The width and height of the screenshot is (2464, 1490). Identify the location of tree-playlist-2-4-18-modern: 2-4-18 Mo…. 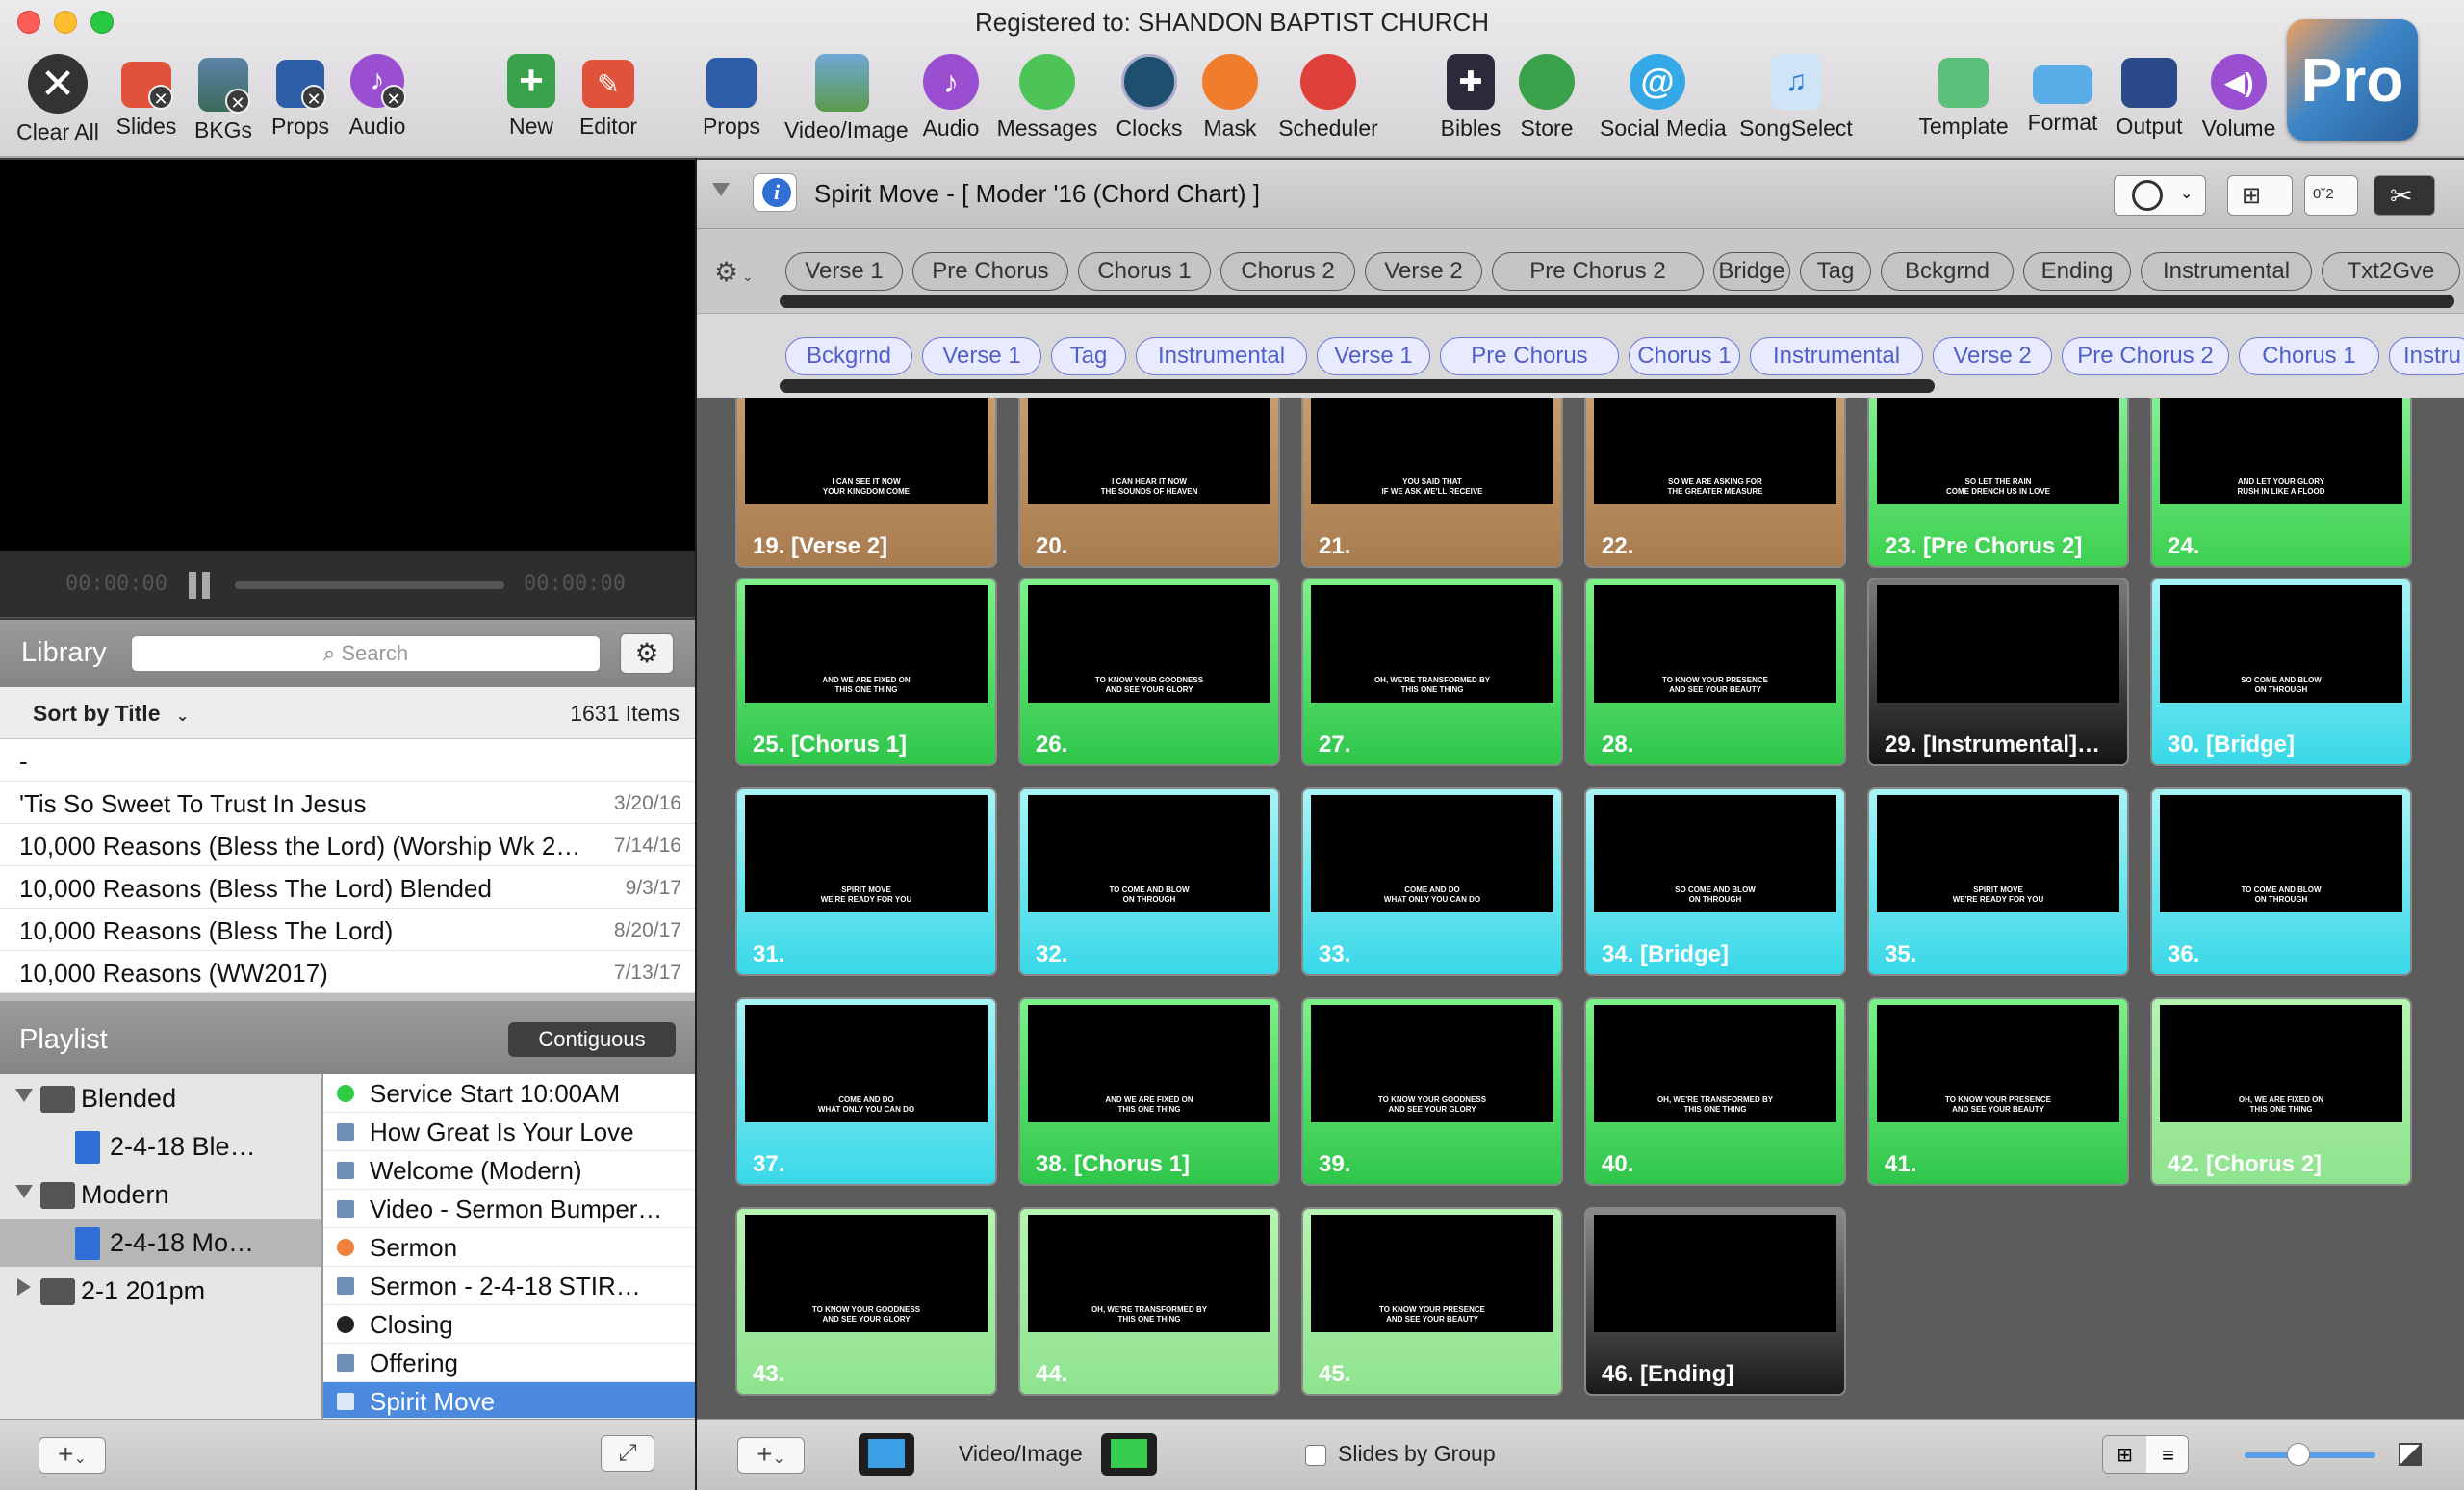
(160, 1243).